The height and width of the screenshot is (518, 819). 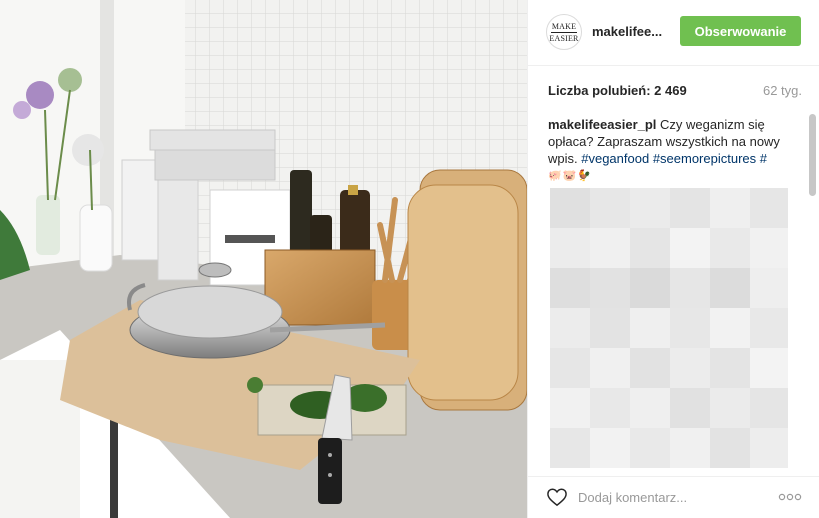 What do you see at coordinates (812, 155) in the screenshot?
I see `comments-scrollbar` at bounding box center [812, 155].